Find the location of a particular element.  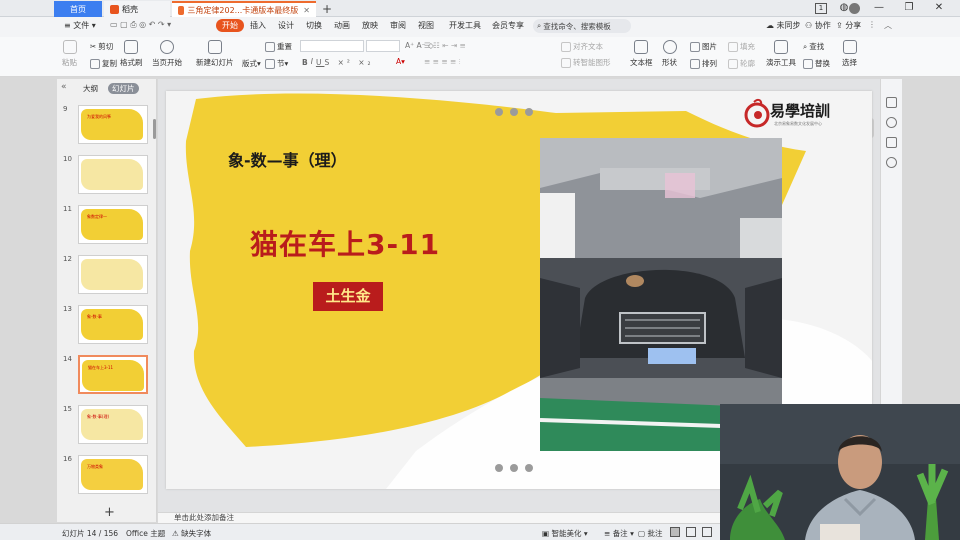

presentation-file-icon is located at coordinates (181, 10).